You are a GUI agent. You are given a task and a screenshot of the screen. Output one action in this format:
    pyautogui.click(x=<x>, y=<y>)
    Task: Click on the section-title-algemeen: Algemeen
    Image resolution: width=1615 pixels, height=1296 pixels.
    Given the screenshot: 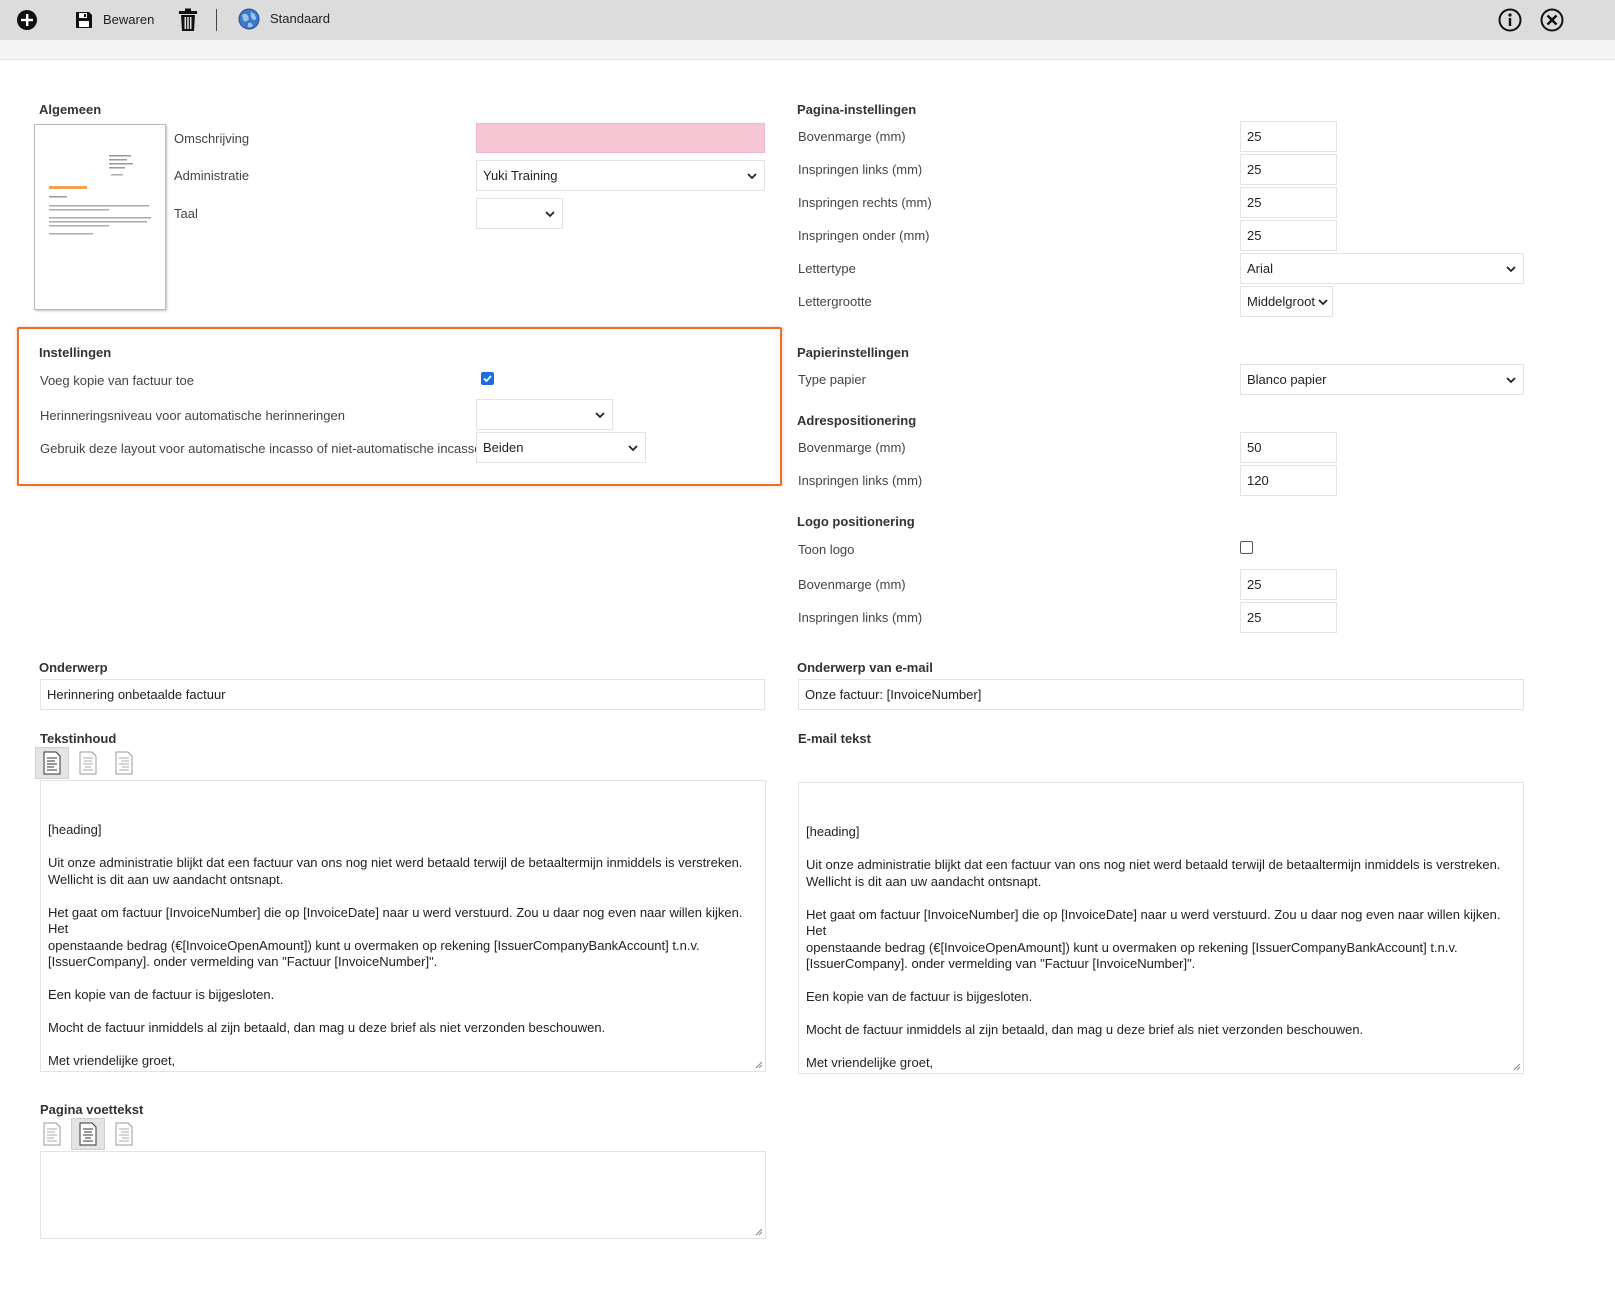 What is the action you would take?
    pyautogui.click(x=70, y=109)
    